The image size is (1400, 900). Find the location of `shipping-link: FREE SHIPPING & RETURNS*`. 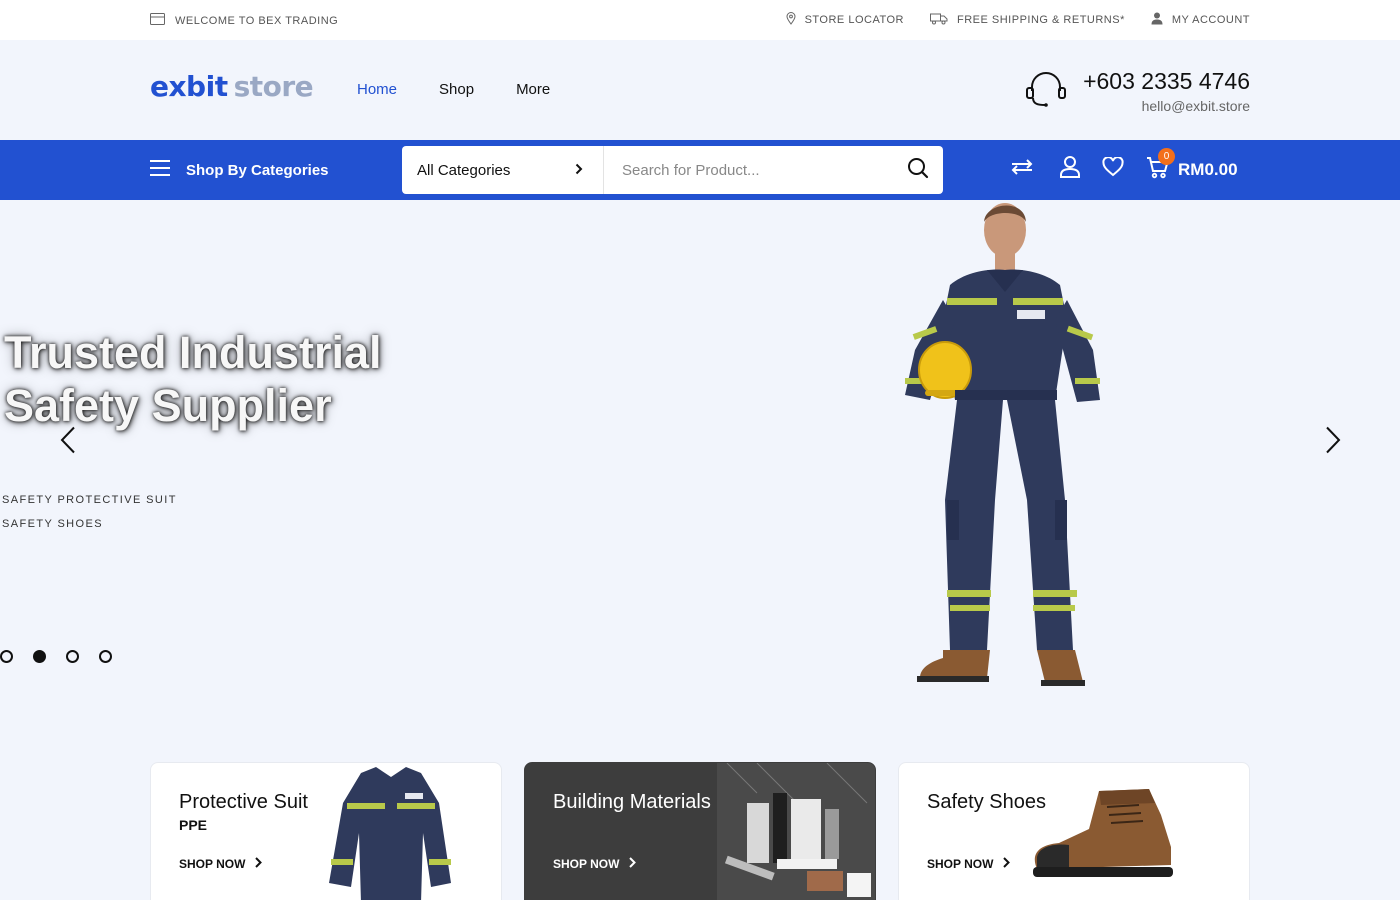

shipping-link: FREE SHIPPING & RETURNS* is located at coordinates (1027, 20).